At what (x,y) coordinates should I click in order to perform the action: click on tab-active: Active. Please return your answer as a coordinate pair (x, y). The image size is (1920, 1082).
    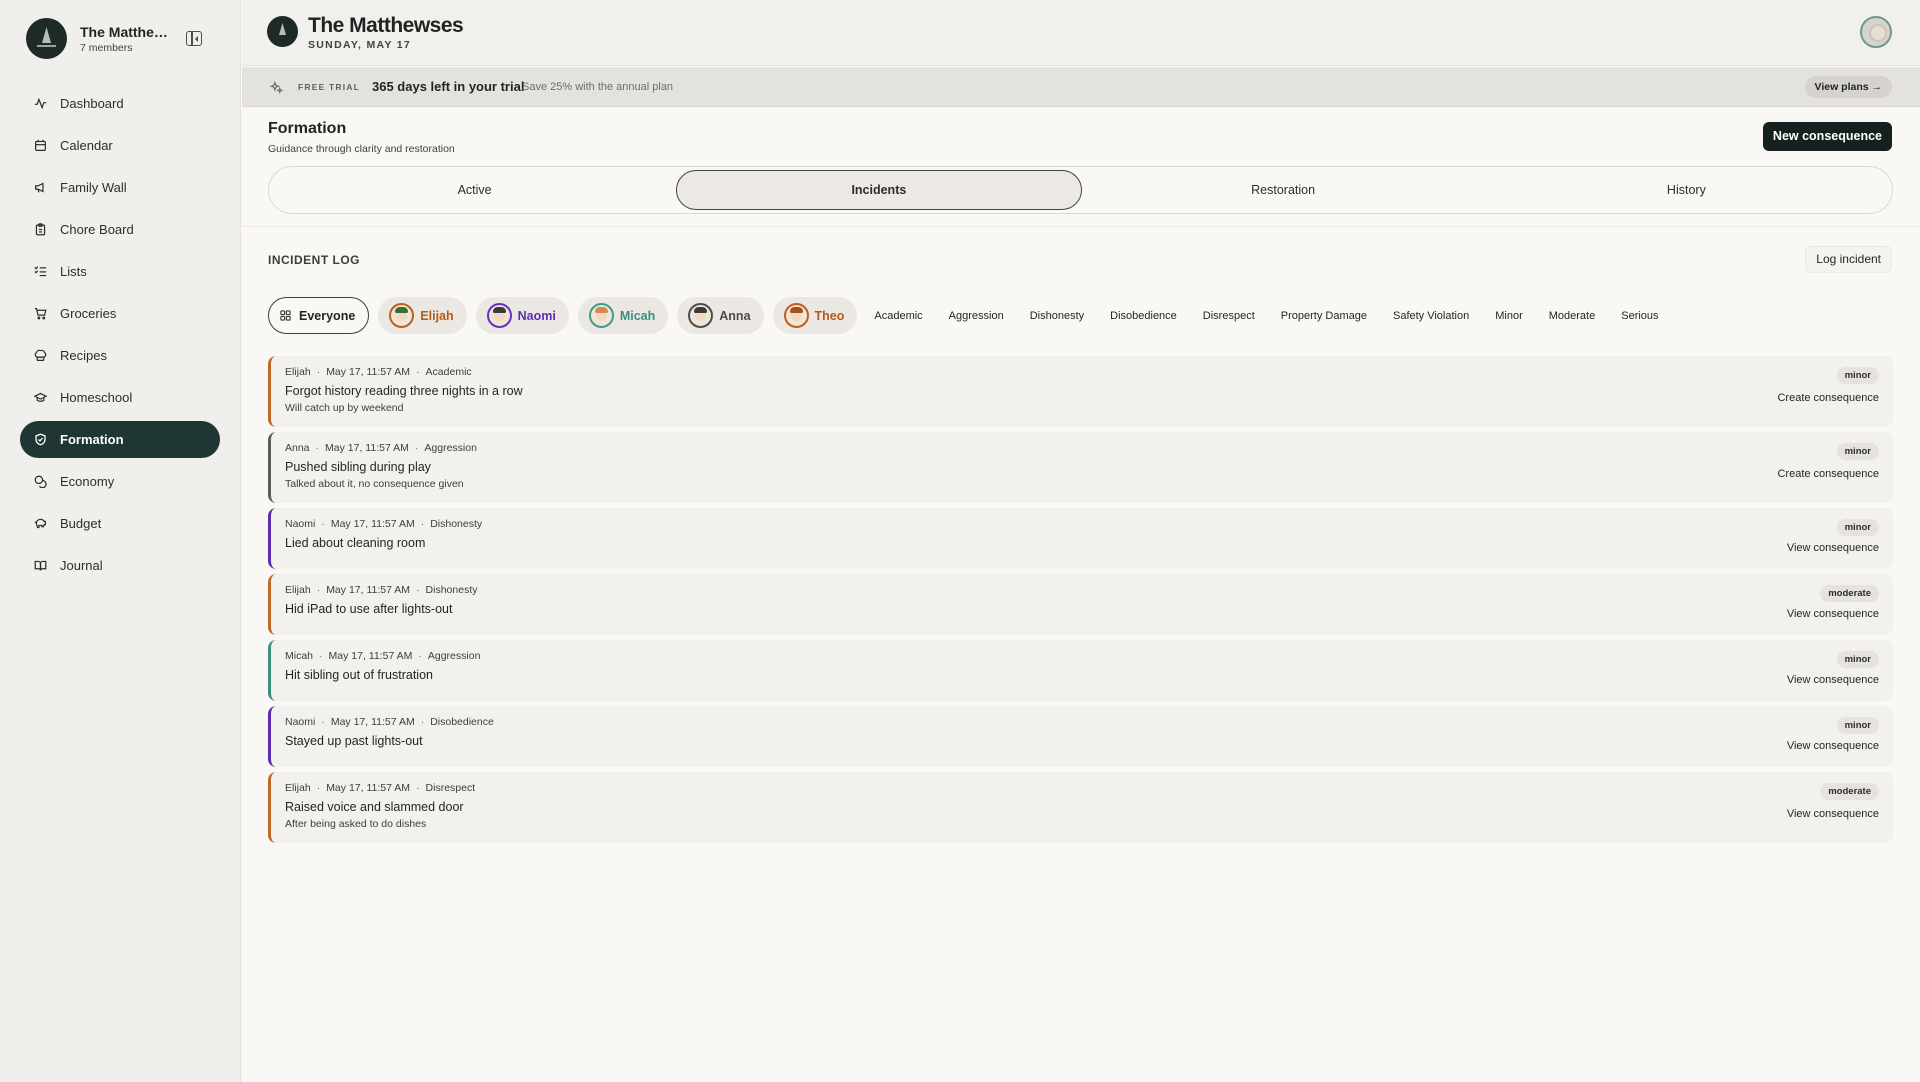
    Looking at the image, I should click on (474, 190).